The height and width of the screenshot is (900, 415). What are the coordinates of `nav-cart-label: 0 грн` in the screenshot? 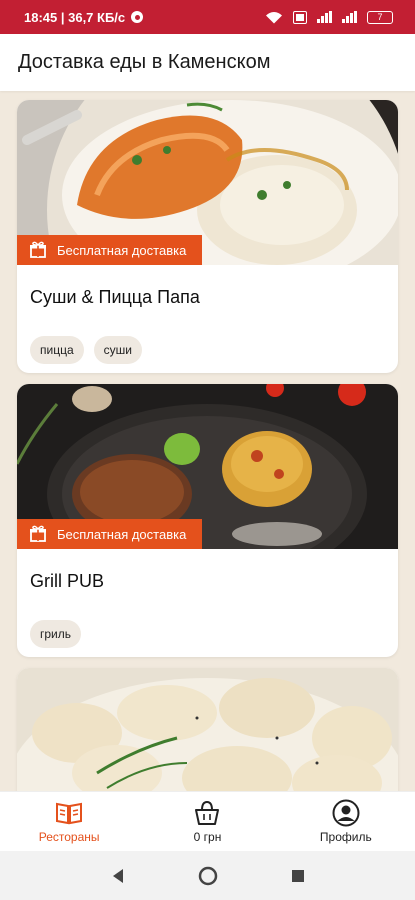 It's located at (207, 837).